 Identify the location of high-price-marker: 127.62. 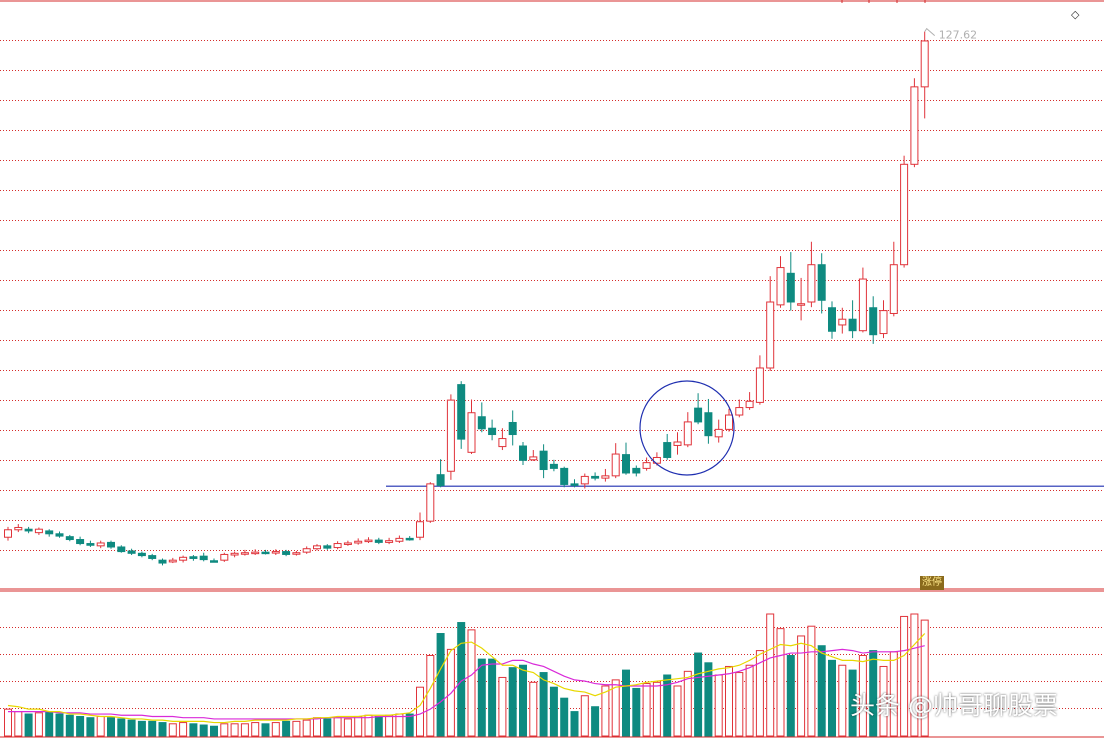
(950, 34).